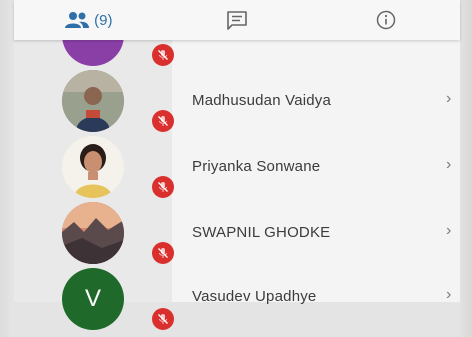  I want to click on tab-info, so click(385, 20).